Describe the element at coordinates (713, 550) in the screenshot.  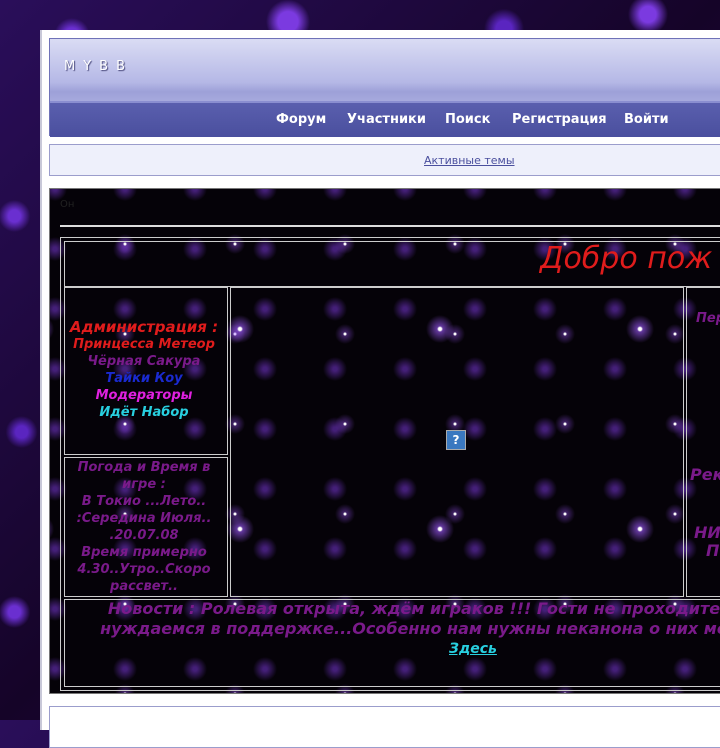
I see `right-text-p: П` at that location.